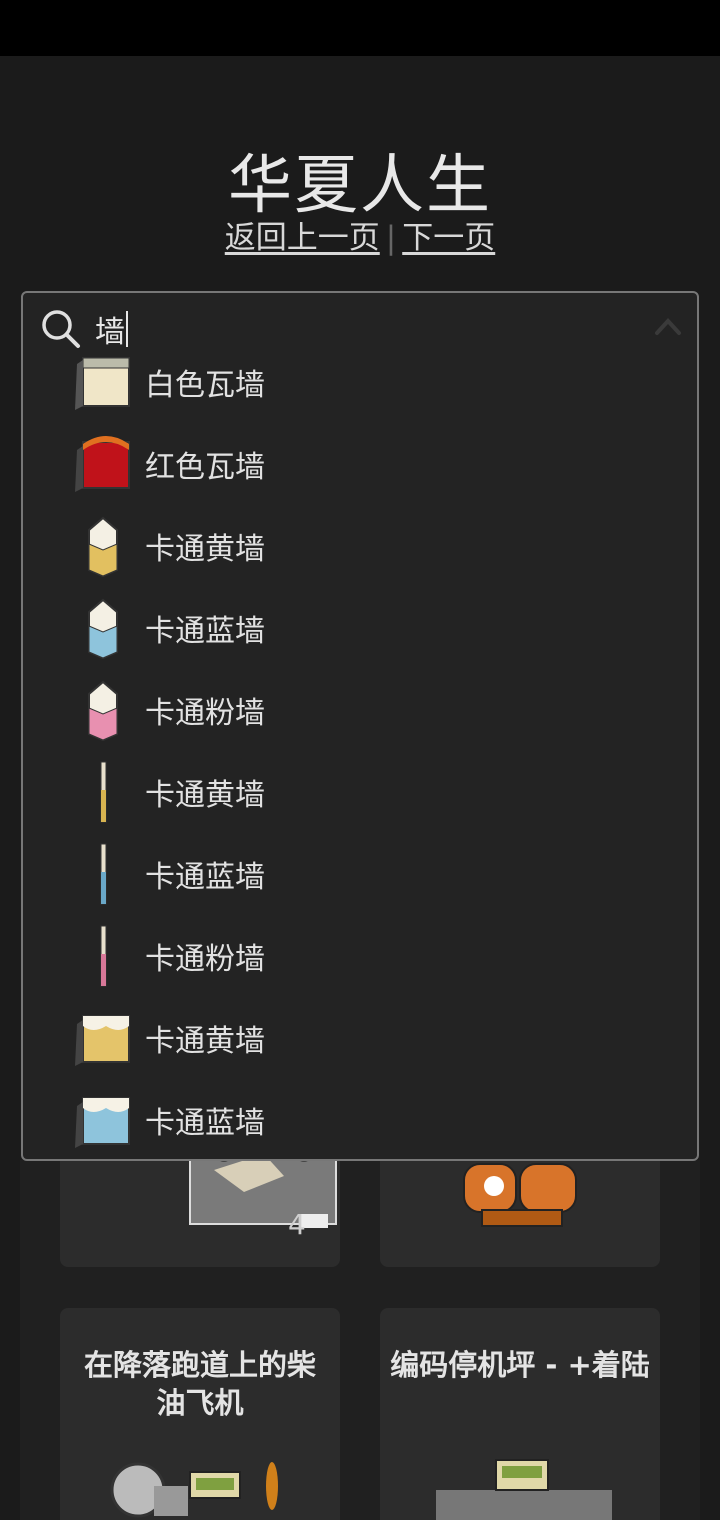 The height and width of the screenshot is (1520, 720). What do you see at coordinates (103, 464) in the screenshot?
I see `red-tile-wall-icon` at bounding box center [103, 464].